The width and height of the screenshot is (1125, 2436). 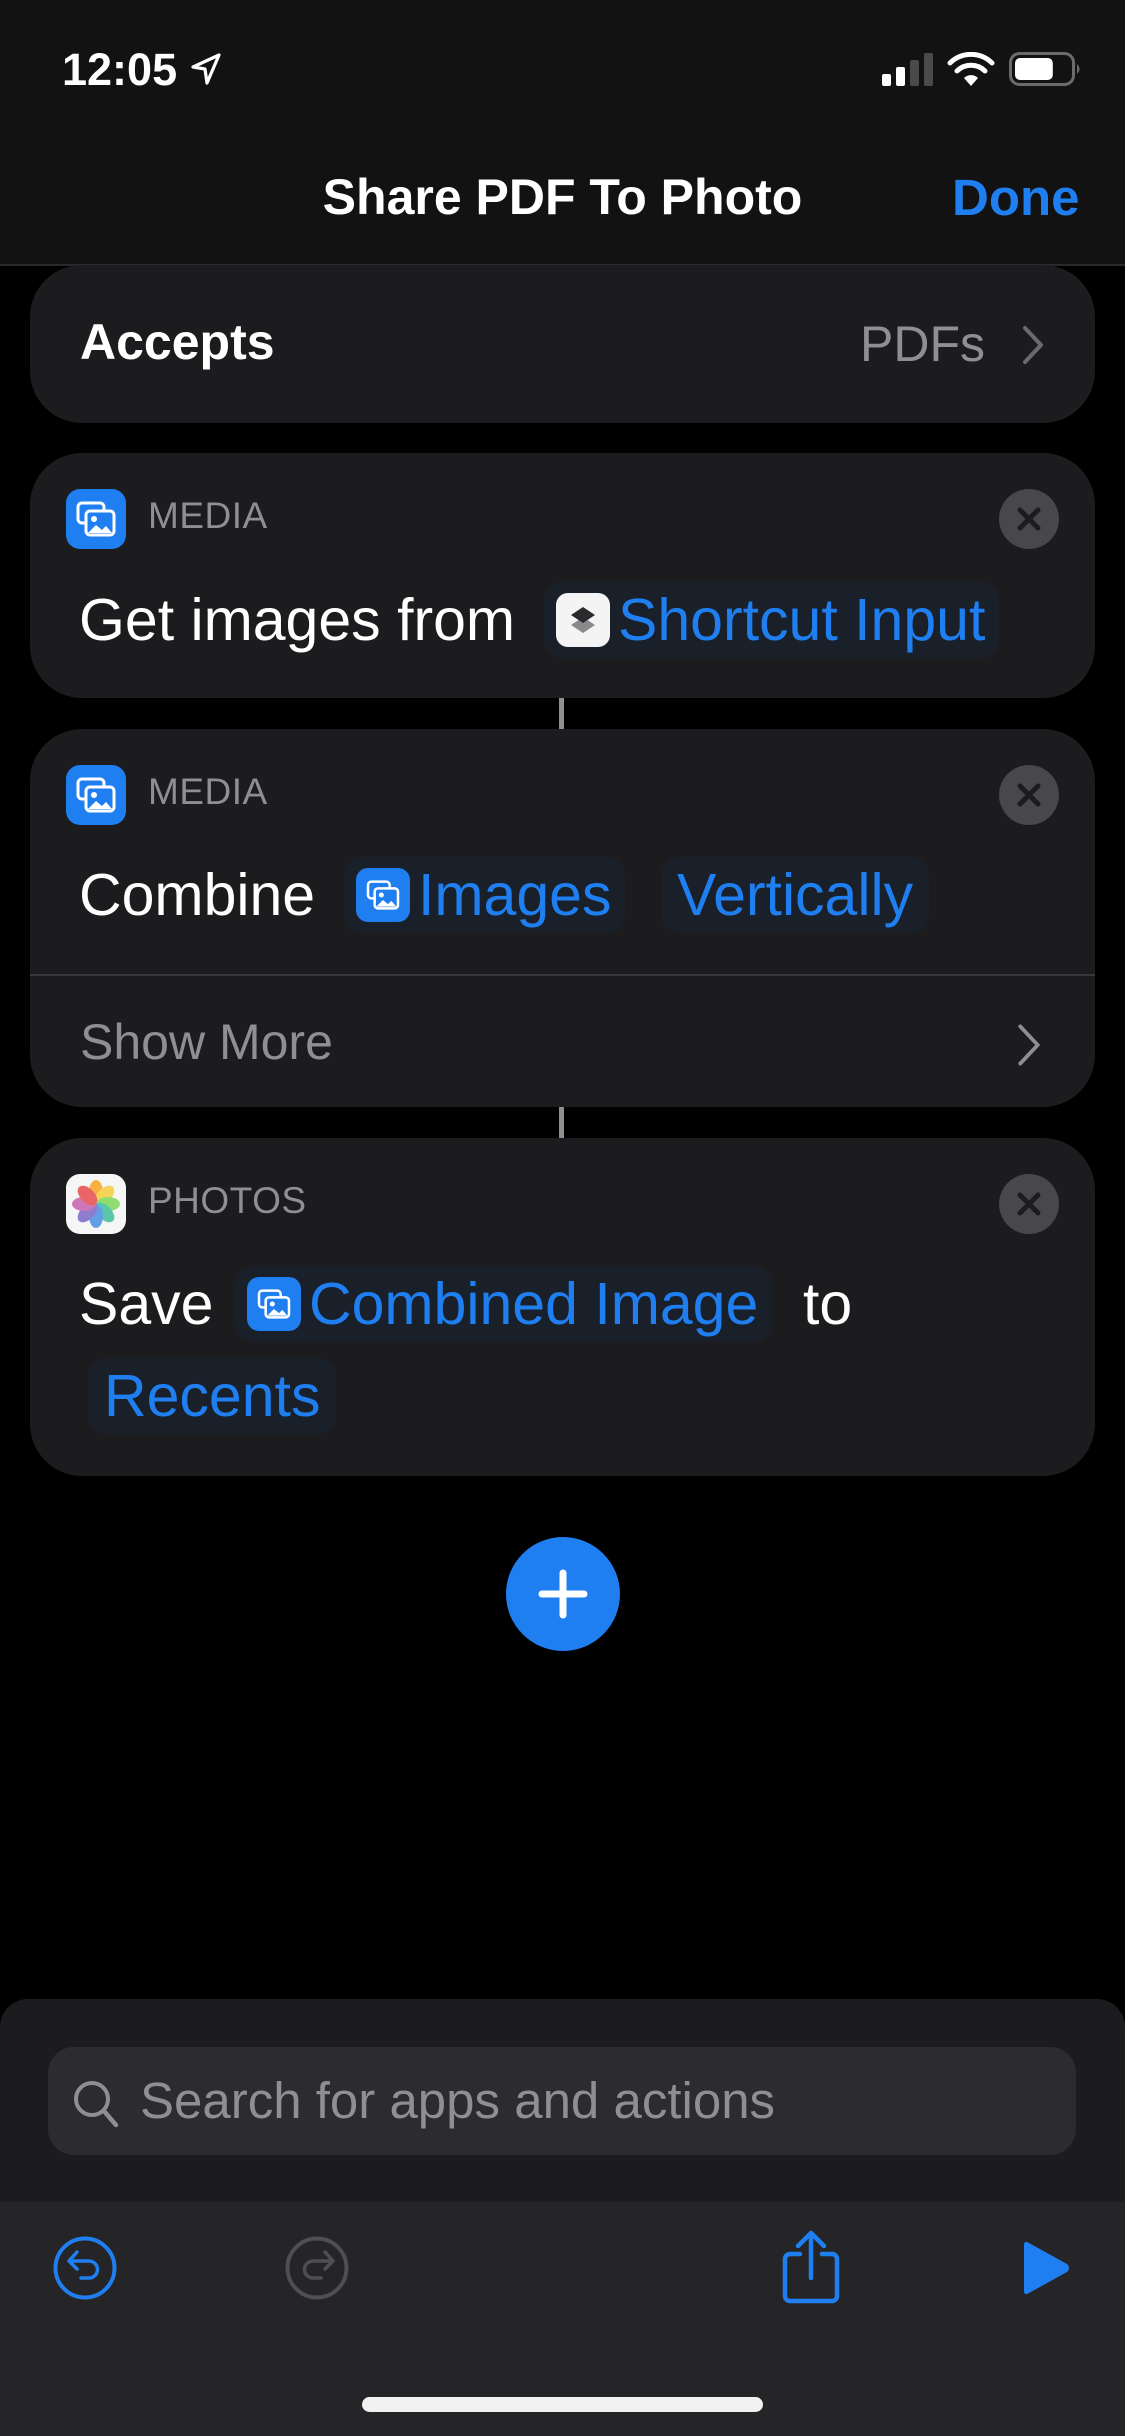 What do you see at coordinates (562, 575) in the screenshot?
I see `action-card-get-images: MEDIA Get images from Shortcut Input` at bounding box center [562, 575].